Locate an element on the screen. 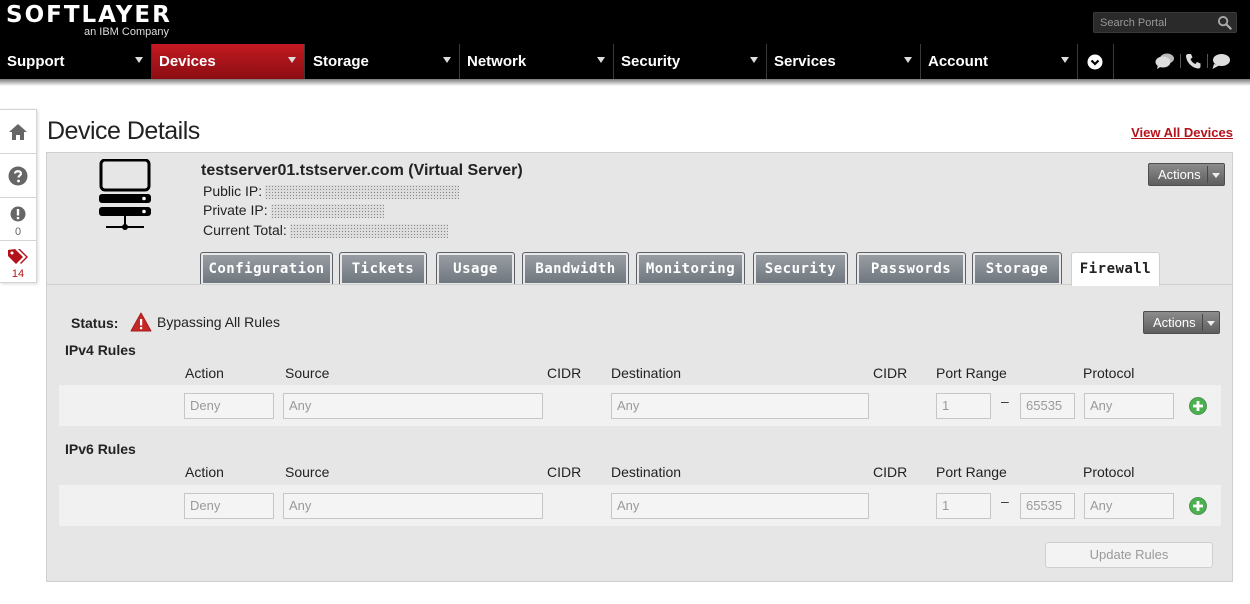  private-ip-masked is located at coordinates (327, 211).